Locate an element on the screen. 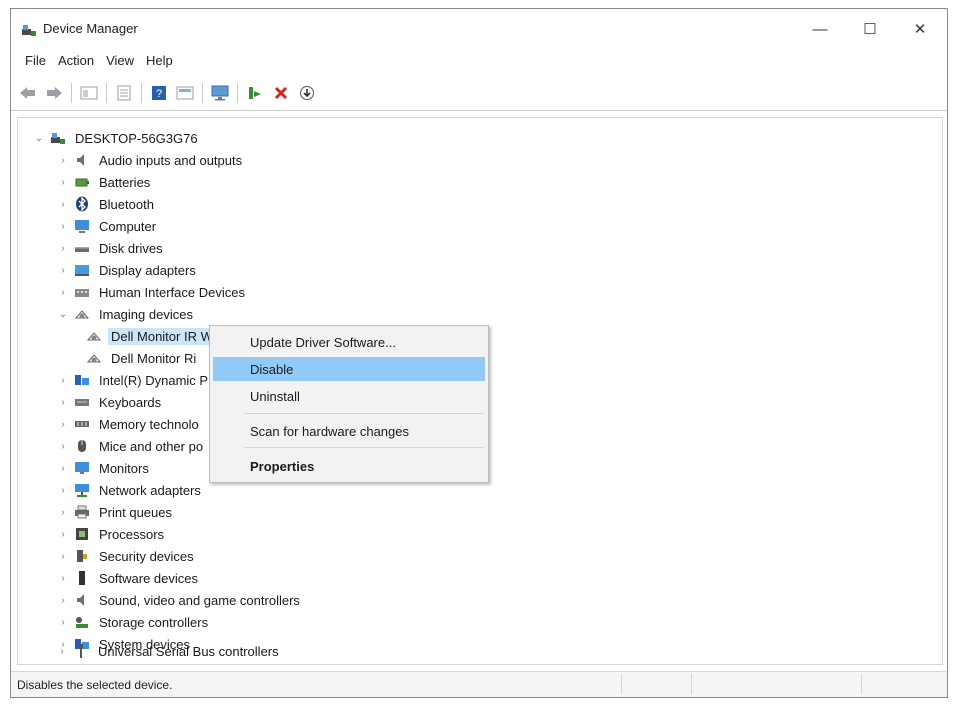  computer-icon is located at coordinates (82, 226).